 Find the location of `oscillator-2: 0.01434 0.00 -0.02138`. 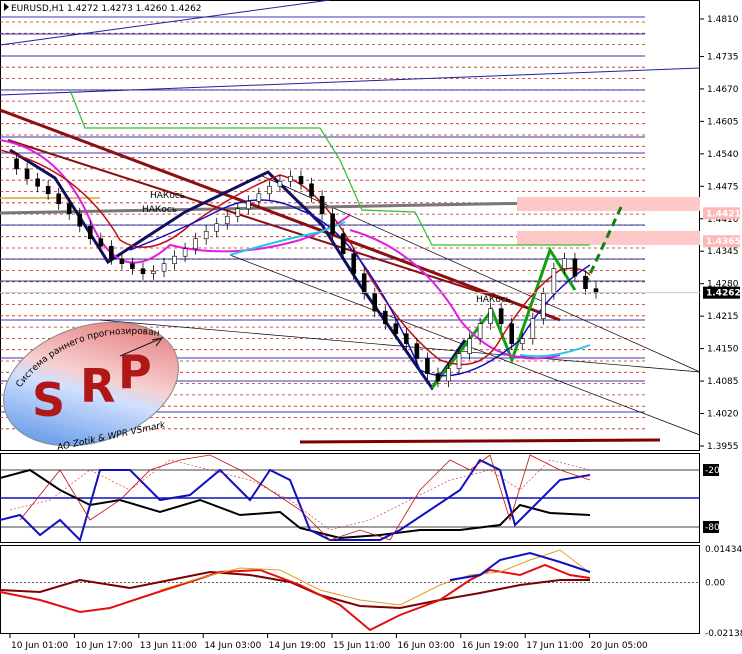

oscillator-2: 0.01434 0.00 -0.02138 is located at coordinates (371, 592).